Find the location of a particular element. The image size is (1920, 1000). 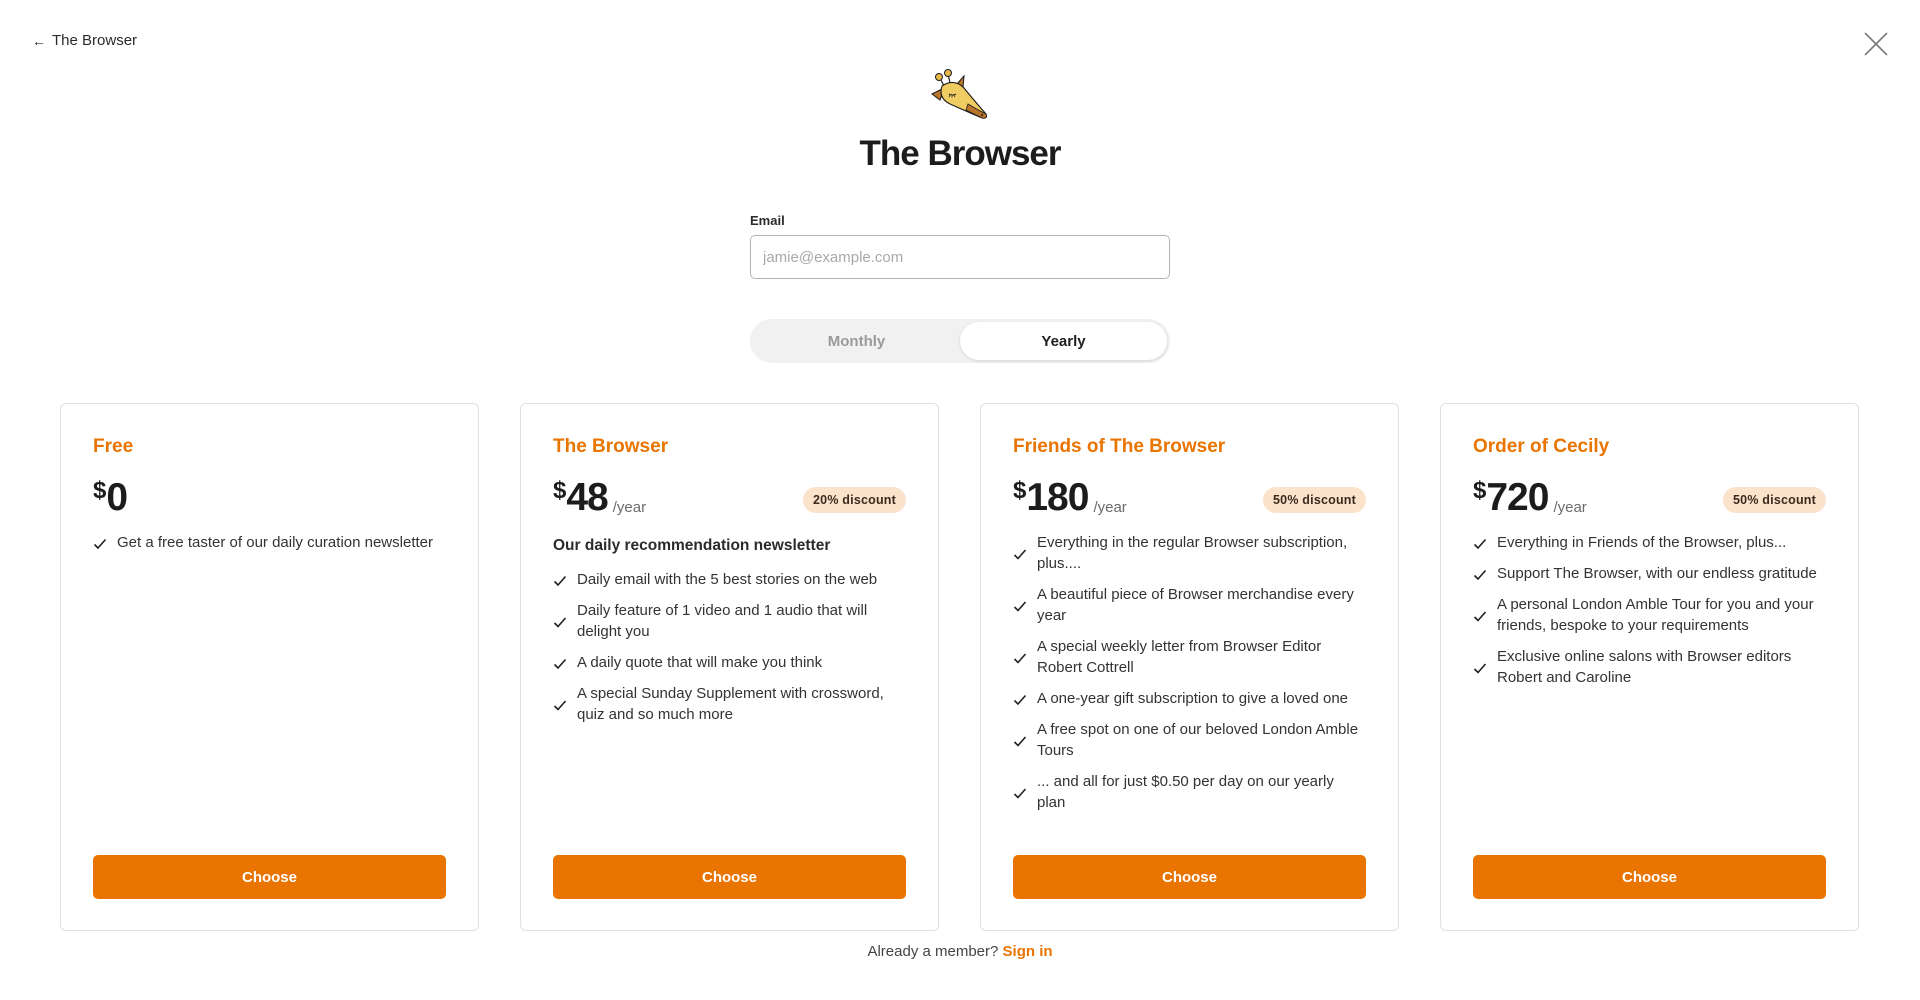

email-label: Email is located at coordinates (767, 220).